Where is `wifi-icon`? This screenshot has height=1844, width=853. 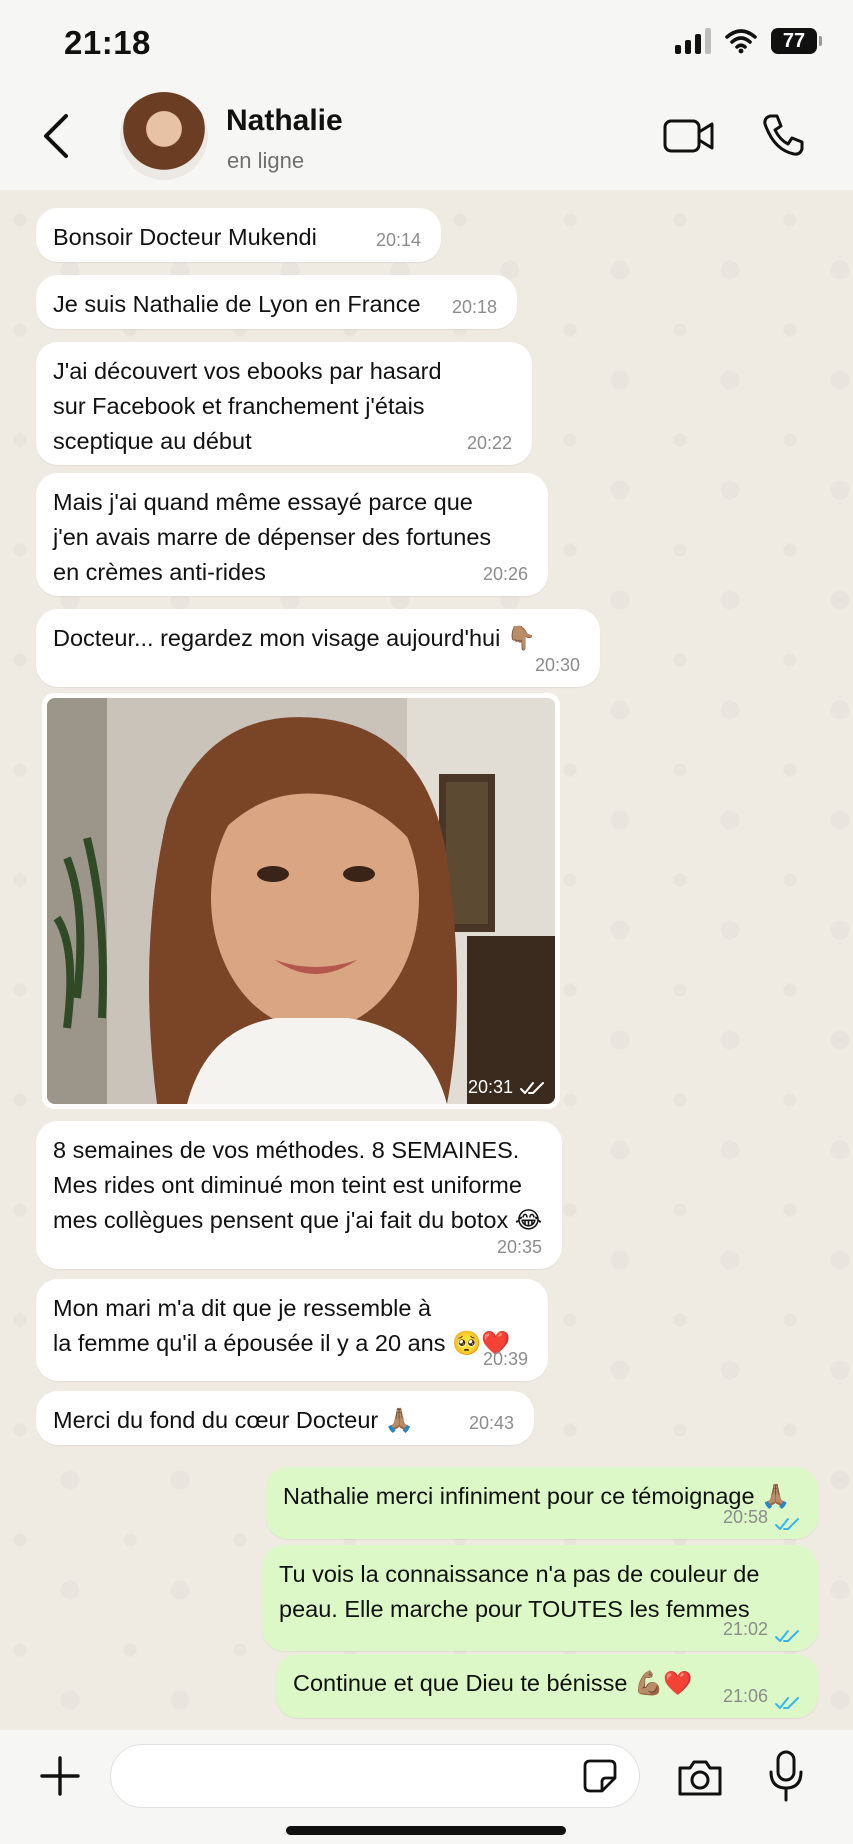
wifi-icon is located at coordinates (741, 41).